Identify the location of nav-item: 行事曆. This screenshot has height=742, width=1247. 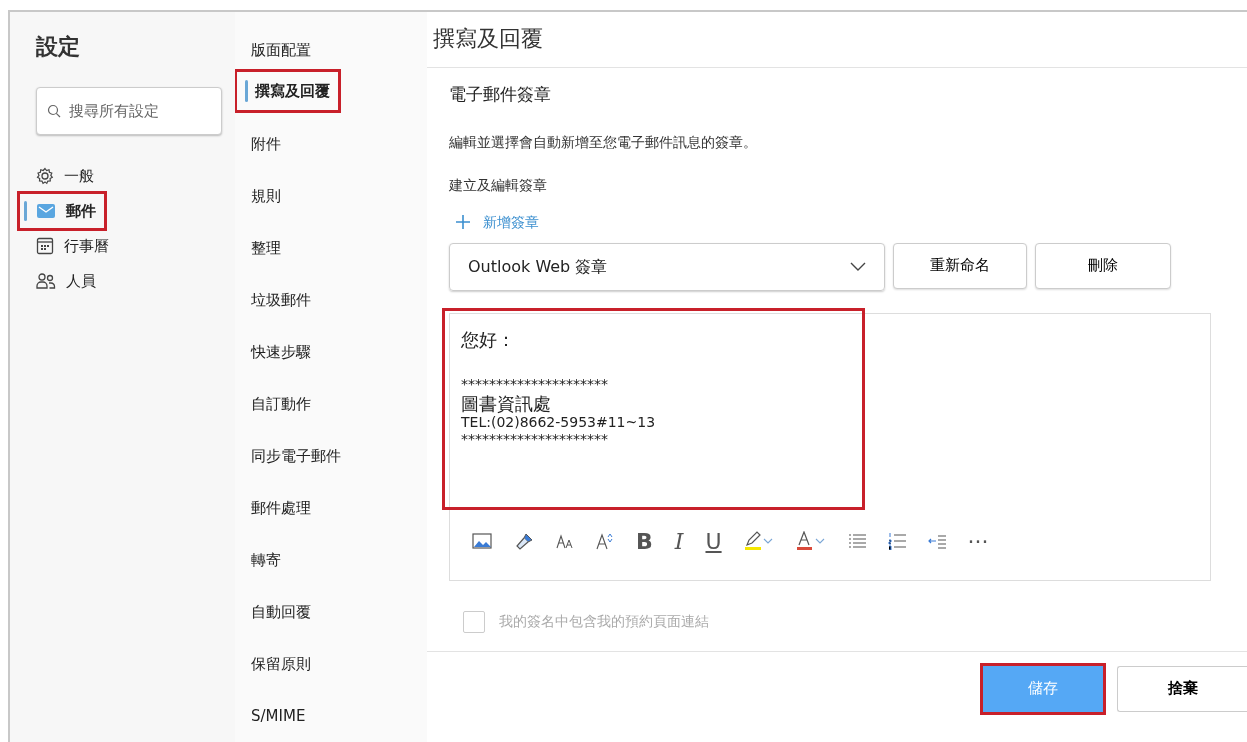
(68, 246).